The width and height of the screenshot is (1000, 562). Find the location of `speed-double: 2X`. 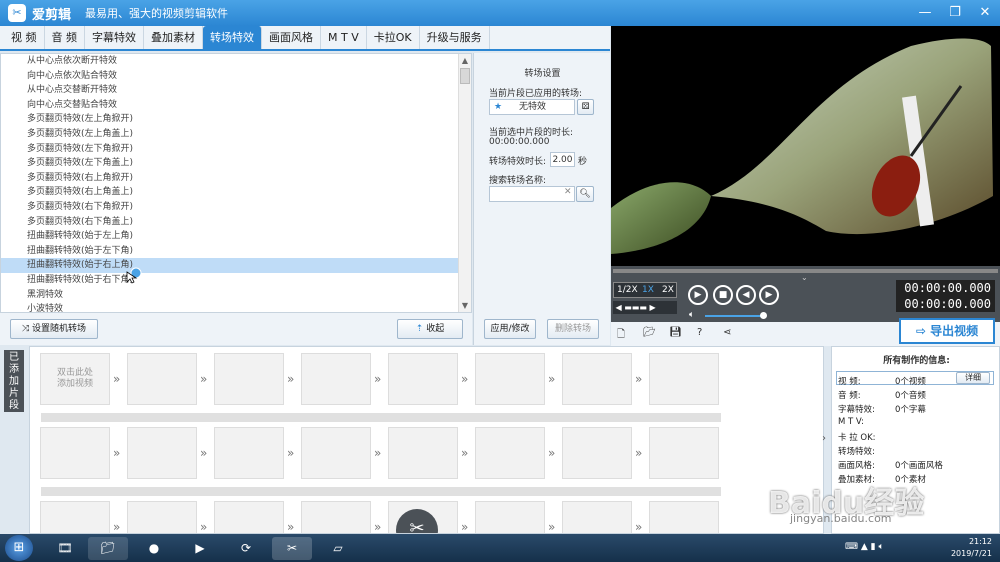

speed-double: 2X is located at coordinates (668, 290).